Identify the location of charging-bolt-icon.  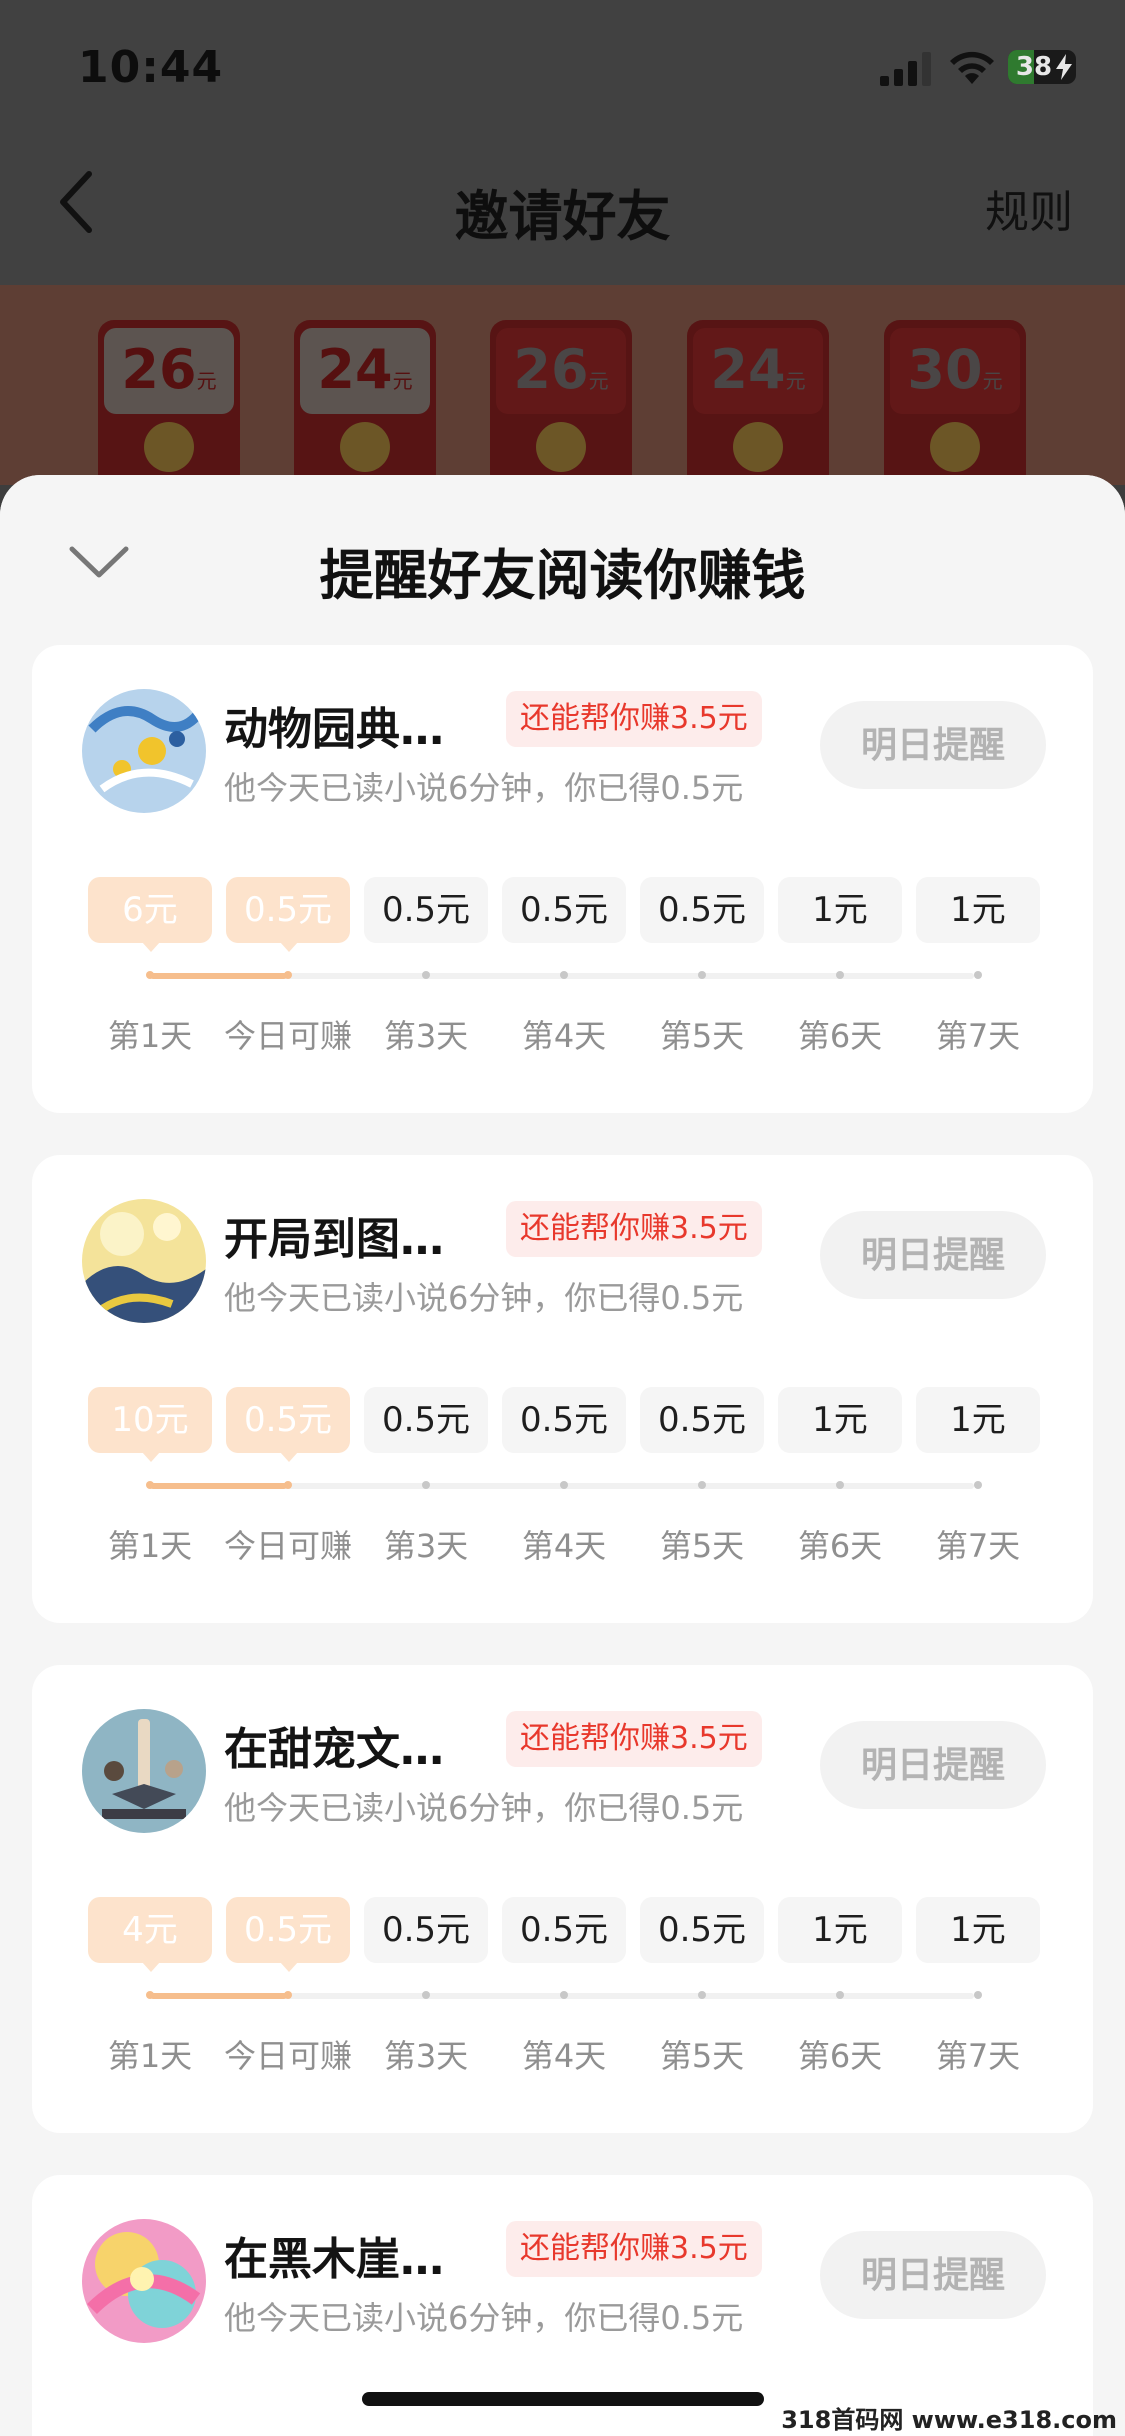
(1064, 67).